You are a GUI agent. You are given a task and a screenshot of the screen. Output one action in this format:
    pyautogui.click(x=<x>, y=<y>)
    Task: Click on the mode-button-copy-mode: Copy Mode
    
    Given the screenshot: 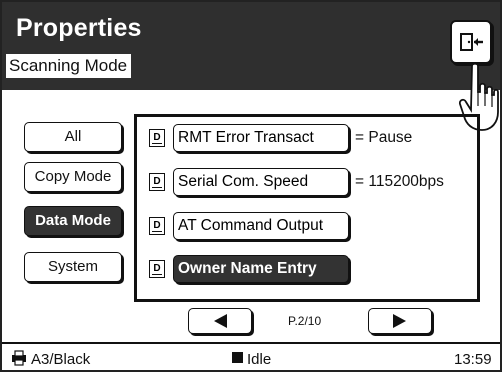 What is the action you would take?
    pyautogui.click(x=73, y=177)
    